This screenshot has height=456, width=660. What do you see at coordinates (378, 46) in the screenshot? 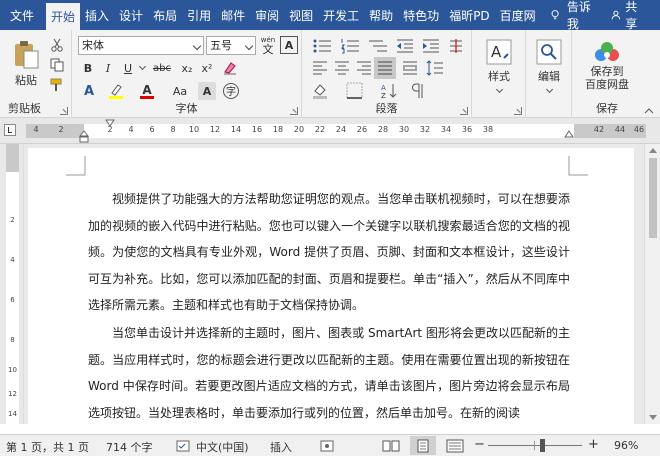
I see `multilevel-list-icon` at bounding box center [378, 46].